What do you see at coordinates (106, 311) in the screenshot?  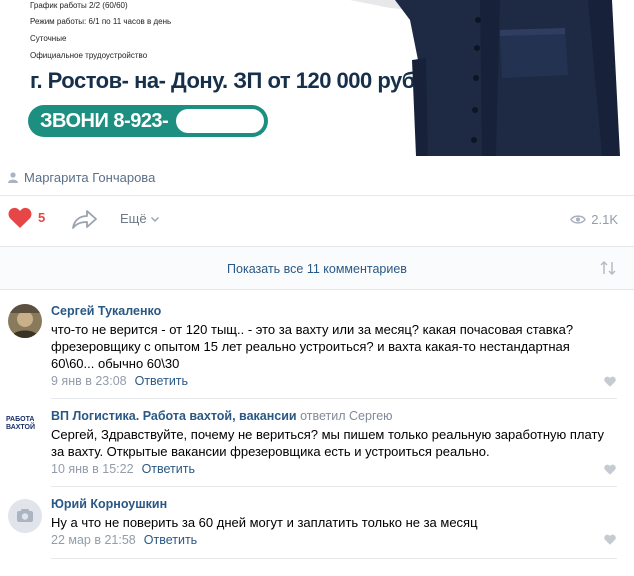 I see `comment-author-name: Сергей Тукаленко` at bounding box center [106, 311].